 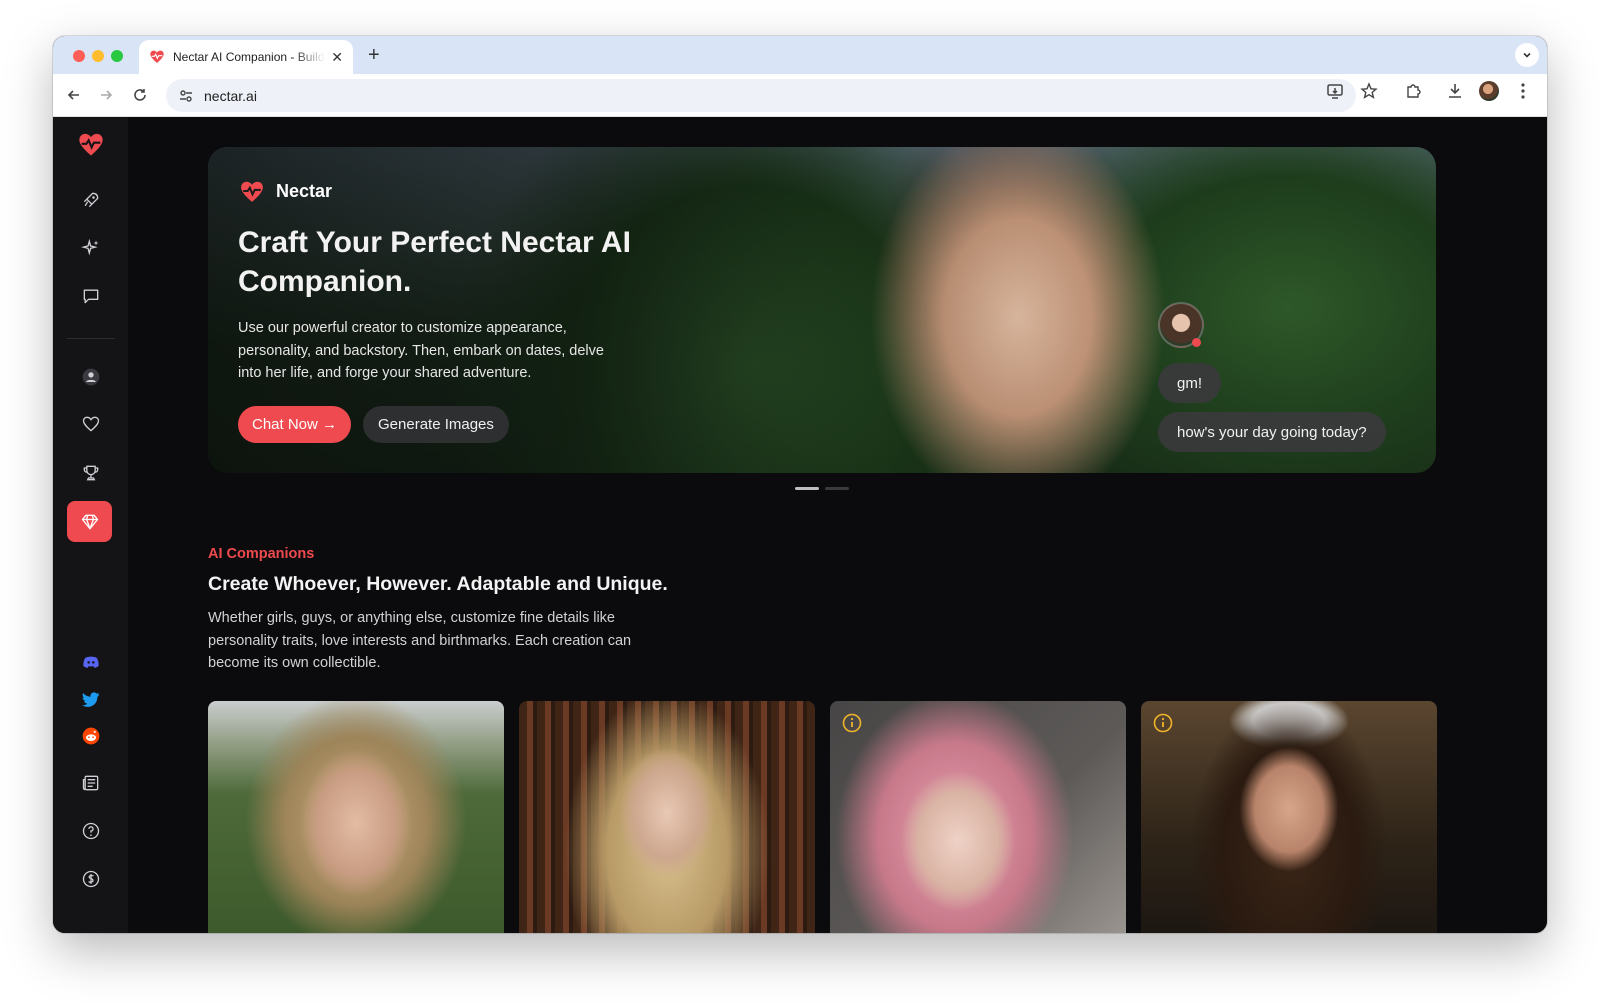 I want to click on bookmark-star-icon, so click(x=1369, y=91).